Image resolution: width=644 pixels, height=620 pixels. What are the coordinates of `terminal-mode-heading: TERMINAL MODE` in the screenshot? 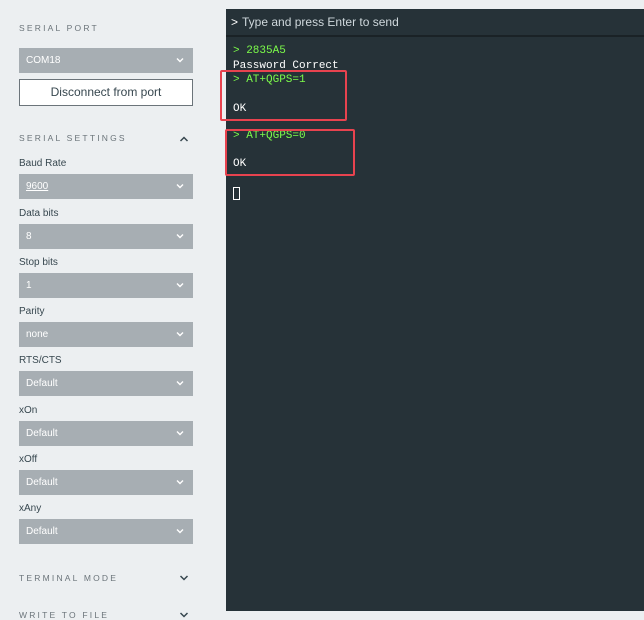 It's located at (68, 578).